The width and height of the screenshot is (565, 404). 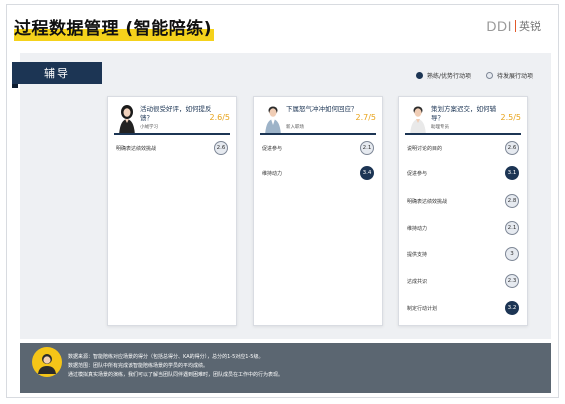 What do you see at coordinates (530, 27) in the screenshot?
I see `logo-cn-text: 英锐` at bounding box center [530, 27].